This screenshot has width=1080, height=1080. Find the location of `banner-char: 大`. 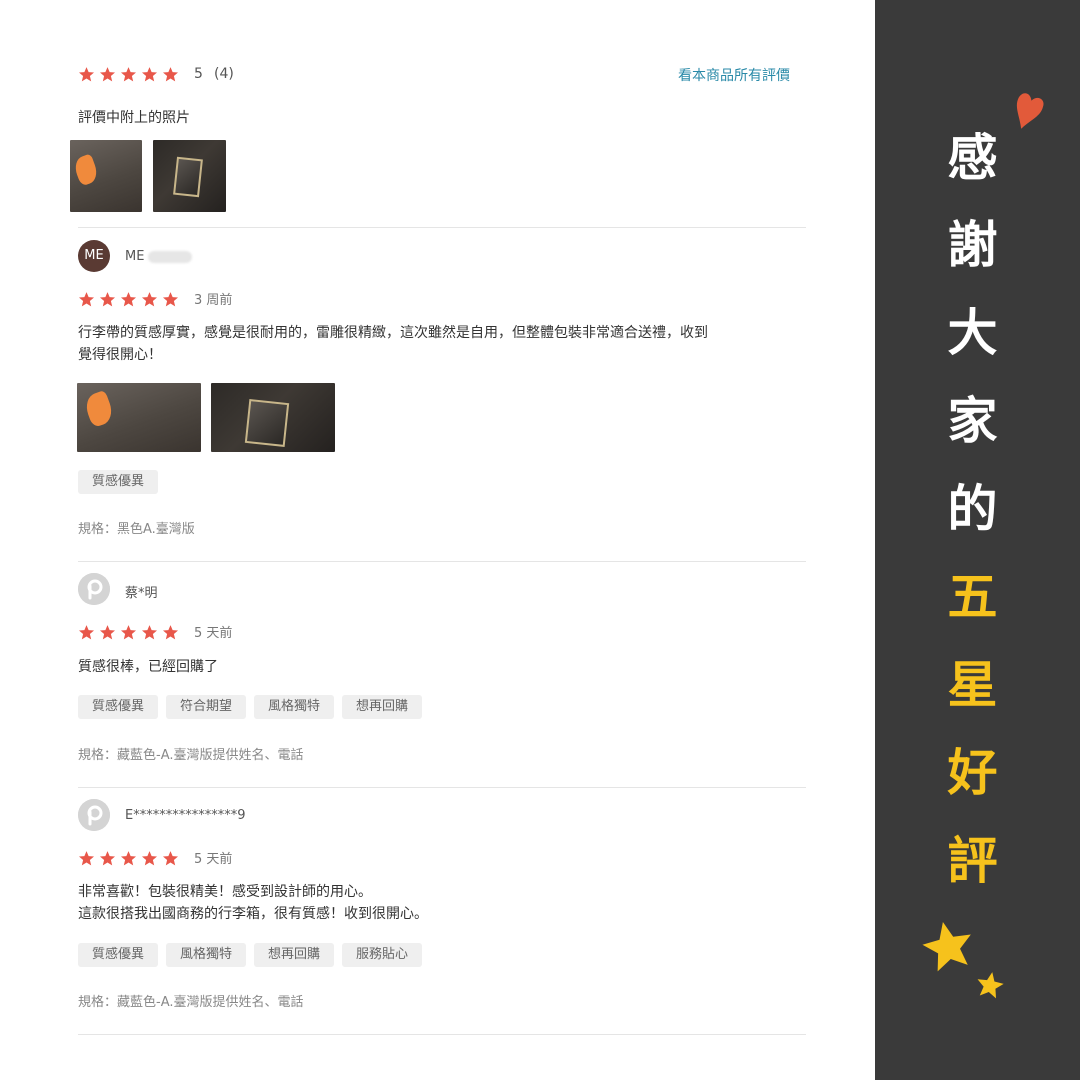

banner-char: 大 is located at coordinates (972, 333).